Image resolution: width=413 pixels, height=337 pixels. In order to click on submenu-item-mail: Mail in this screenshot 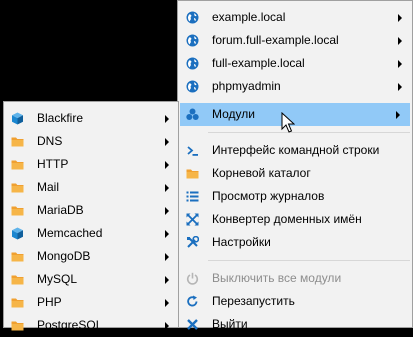, I will do `click(91, 187)`.